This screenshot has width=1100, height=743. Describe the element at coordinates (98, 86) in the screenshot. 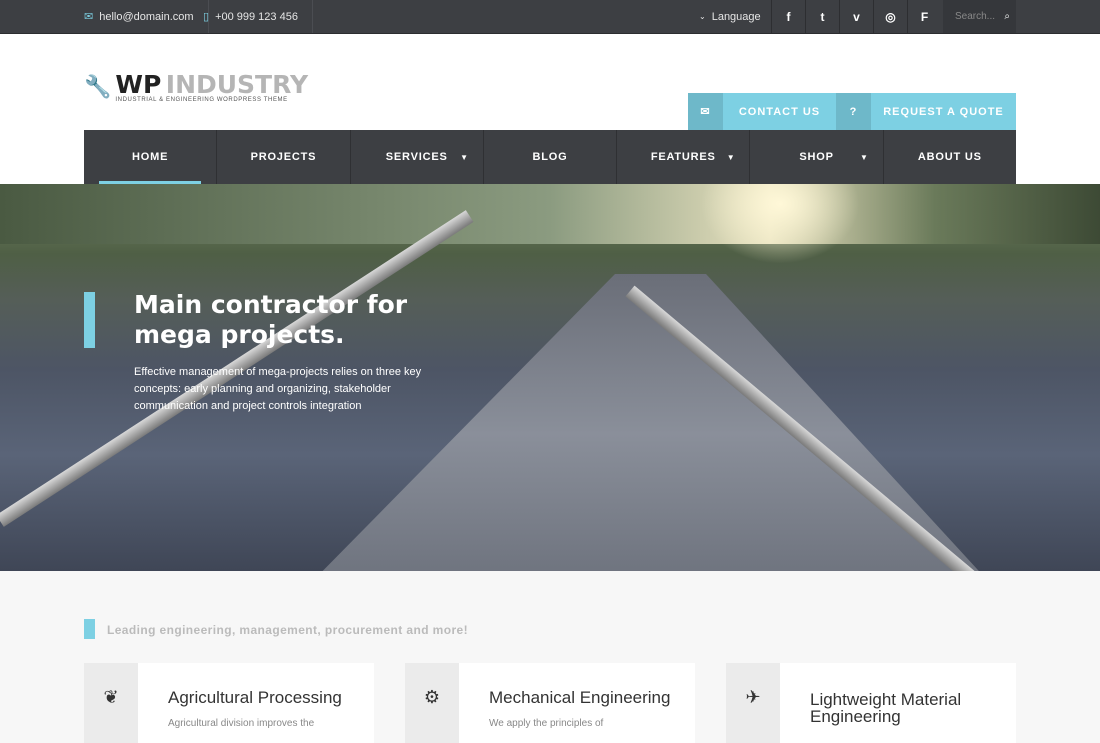

I see `worker-wrench-icon: 🔧` at that location.